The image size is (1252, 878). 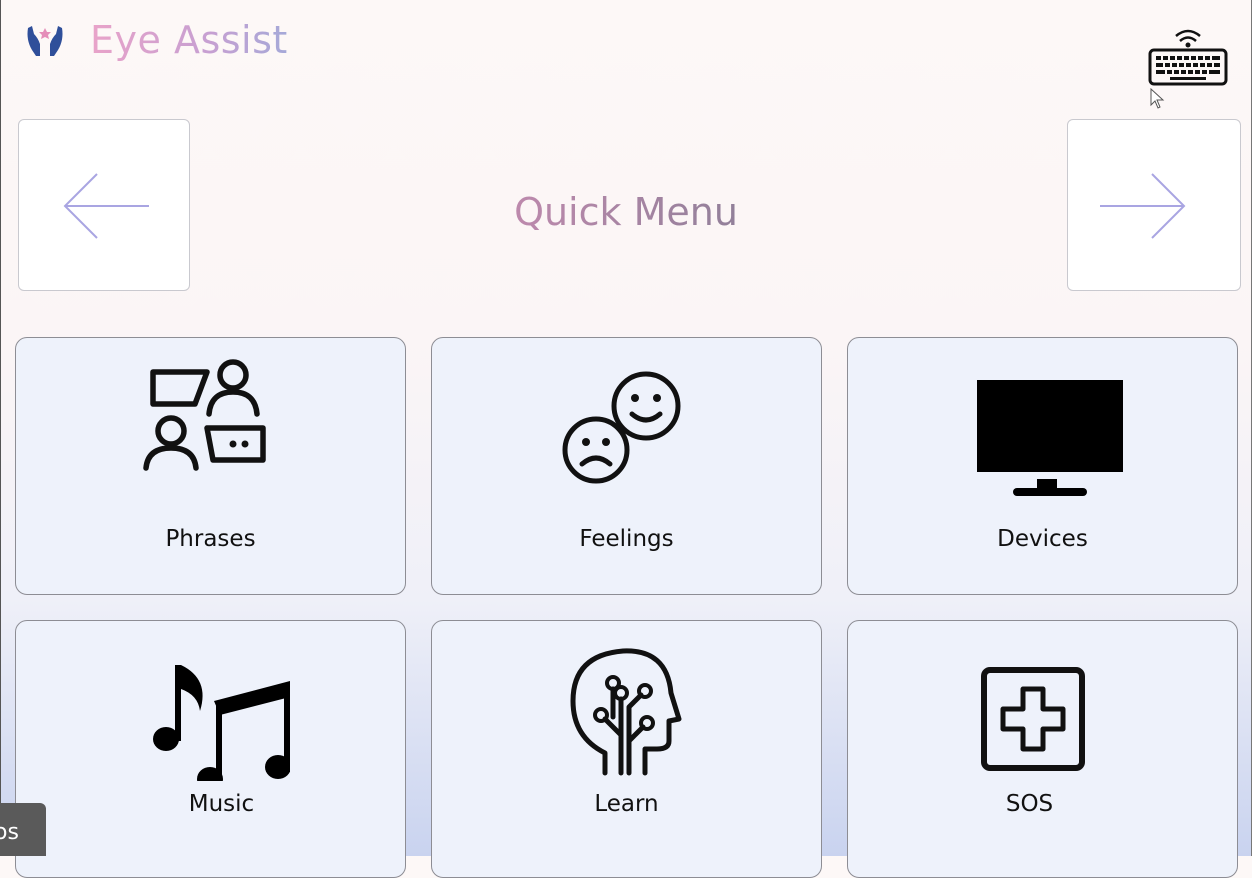 I want to click on tile-music: Music, so click(x=210, y=749).